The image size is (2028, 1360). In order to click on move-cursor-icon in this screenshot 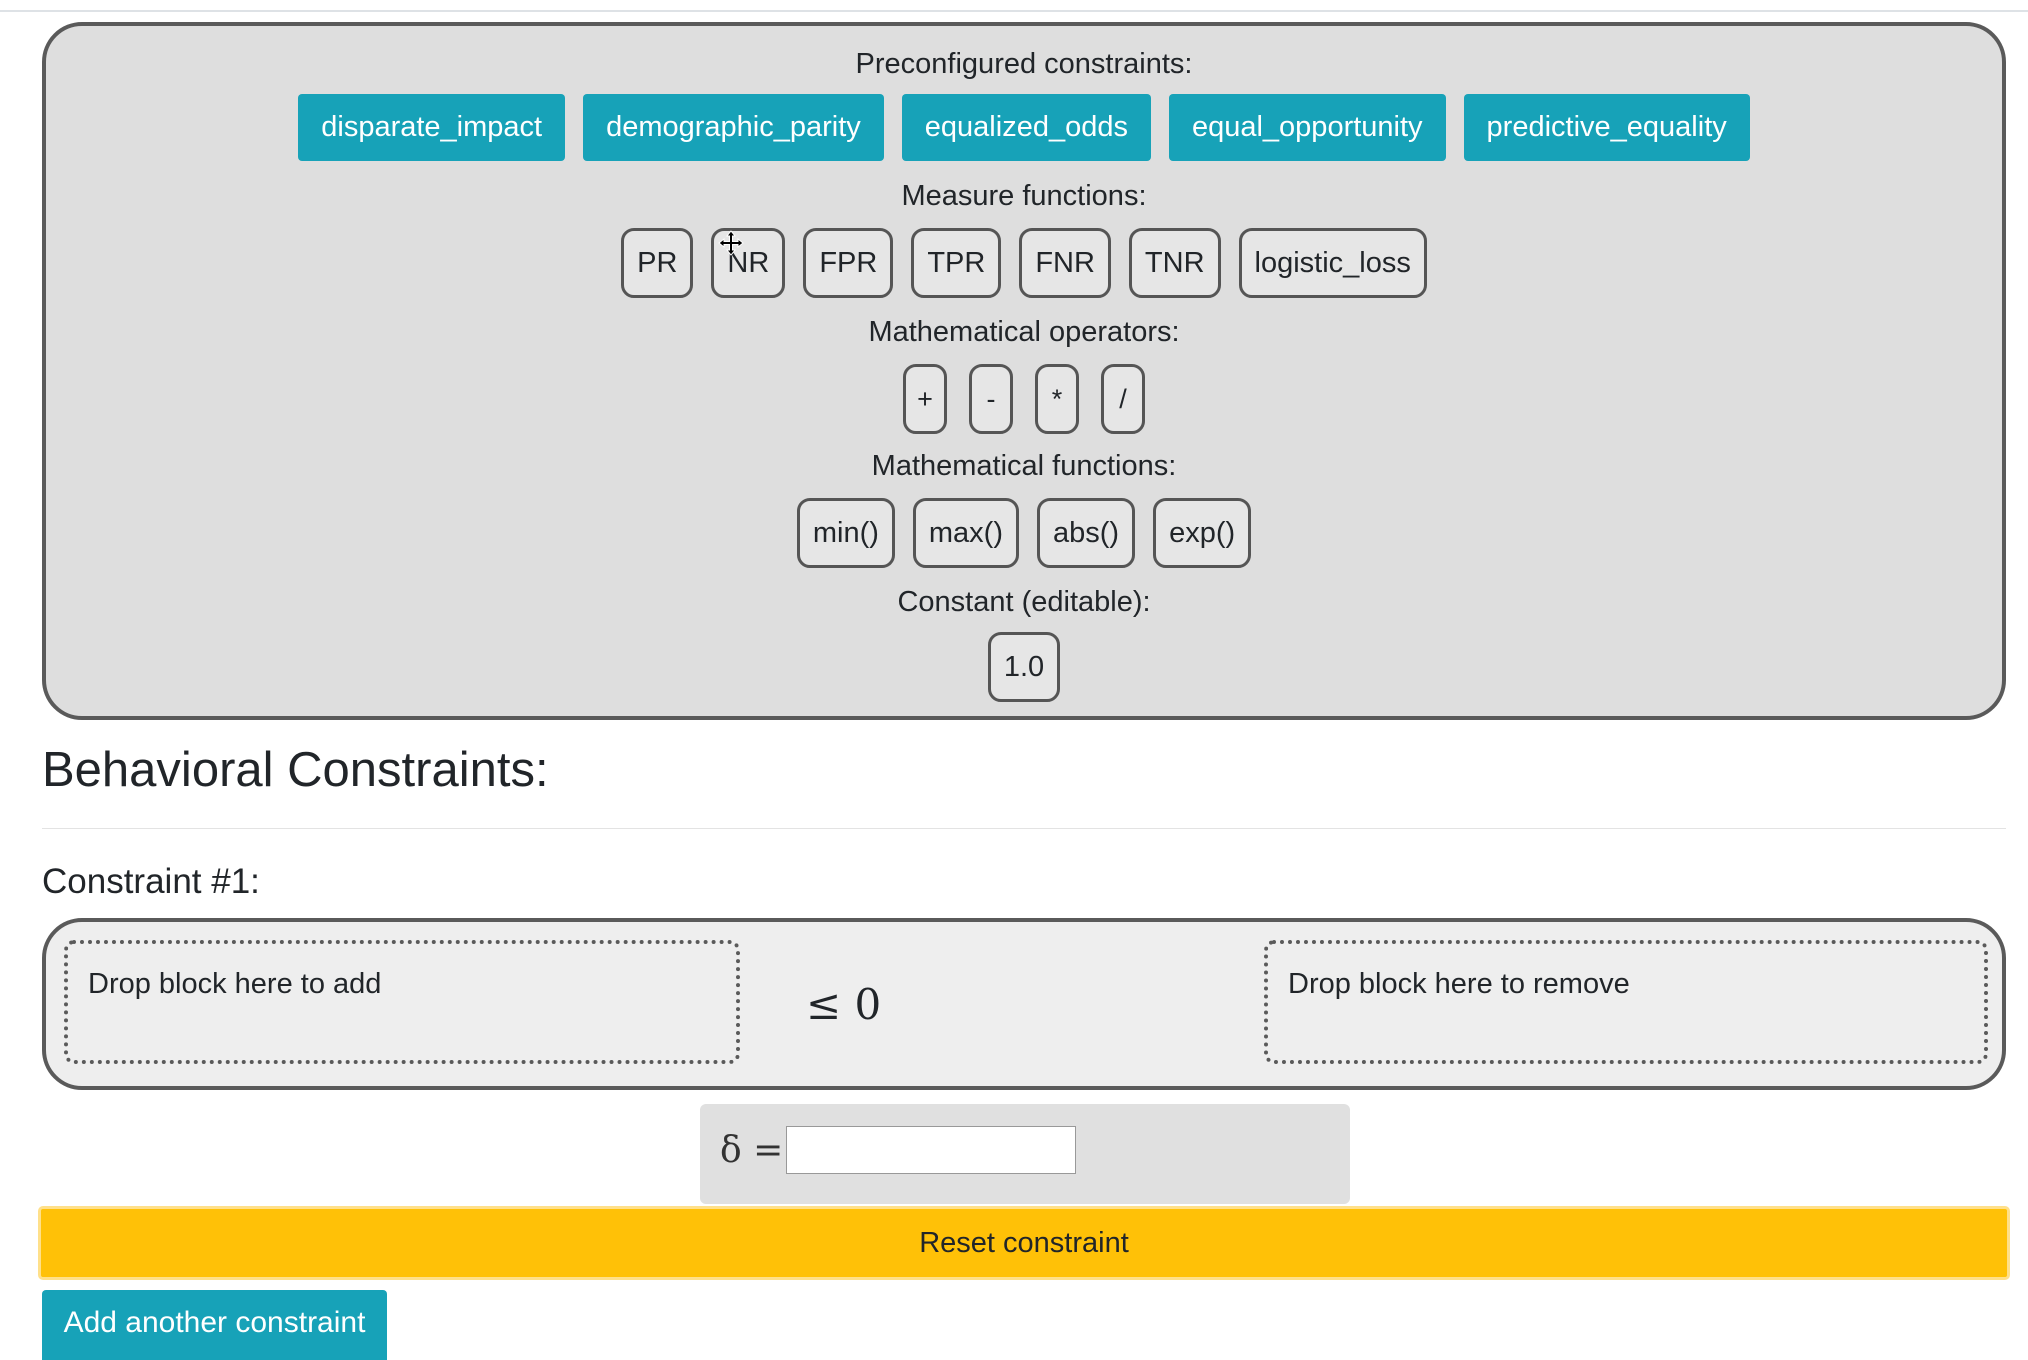, I will do `click(731, 243)`.